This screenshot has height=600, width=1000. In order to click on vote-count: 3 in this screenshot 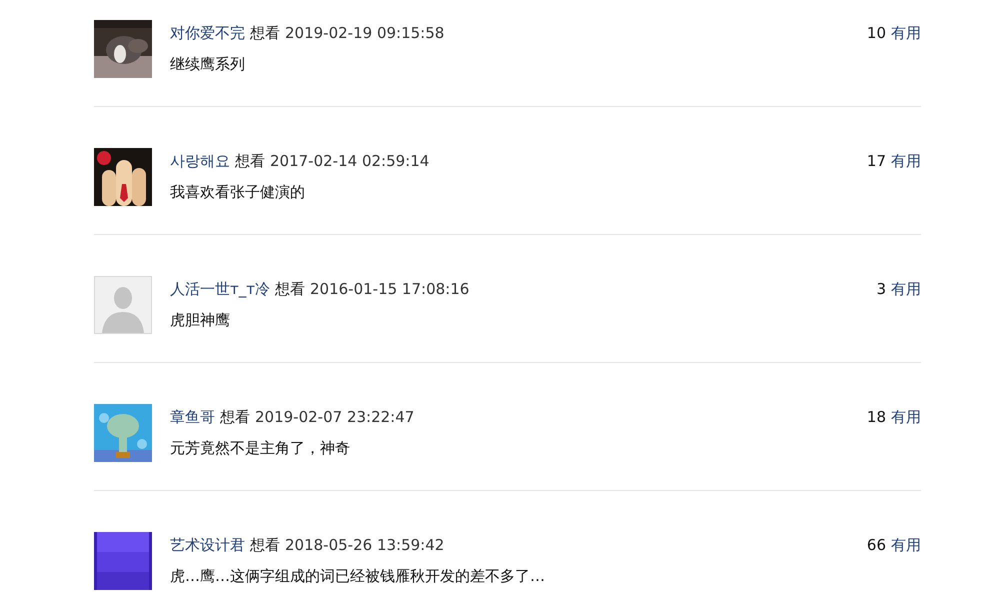, I will do `click(881, 289)`.